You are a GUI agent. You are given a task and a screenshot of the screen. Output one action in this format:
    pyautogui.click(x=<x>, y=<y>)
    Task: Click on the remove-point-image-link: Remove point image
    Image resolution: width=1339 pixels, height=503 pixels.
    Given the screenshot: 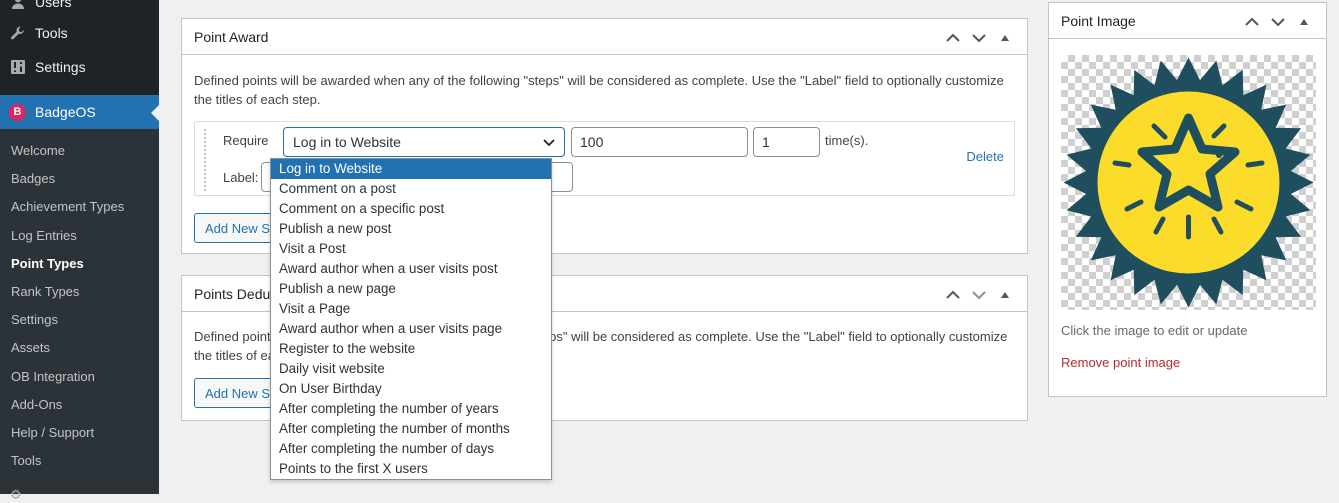 What is the action you would take?
    pyautogui.click(x=1120, y=362)
    